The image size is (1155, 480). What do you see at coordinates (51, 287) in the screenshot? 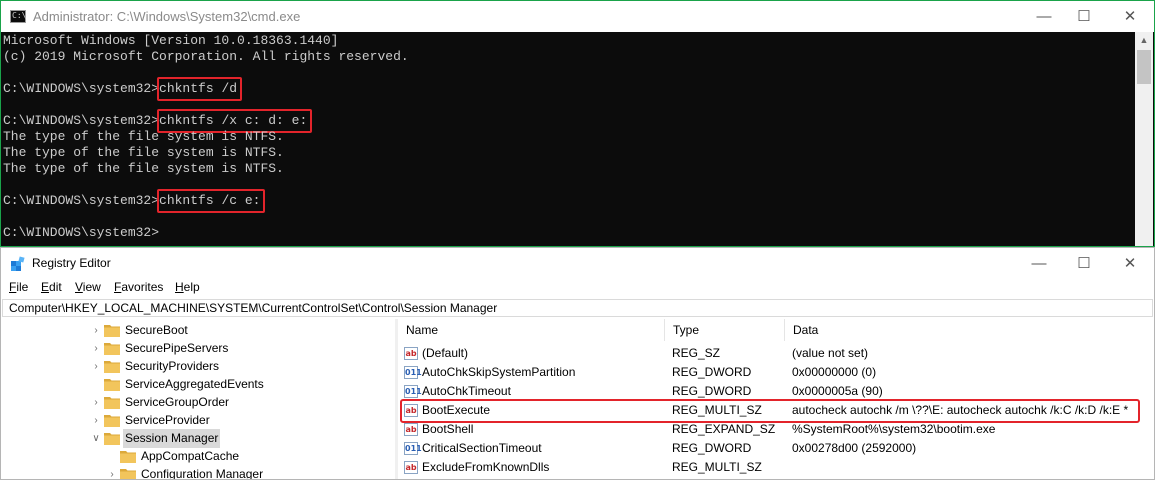
I see `menu-edit: Edit` at bounding box center [51, 287].